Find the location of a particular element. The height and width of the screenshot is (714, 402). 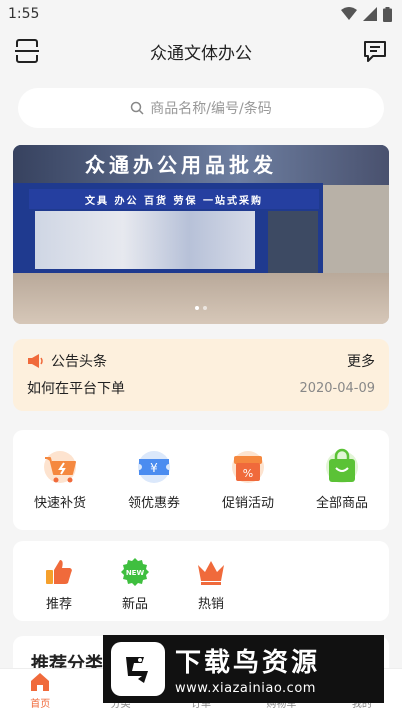

quick-menu-label: 促销活动 is located at coordinates (247, 503).